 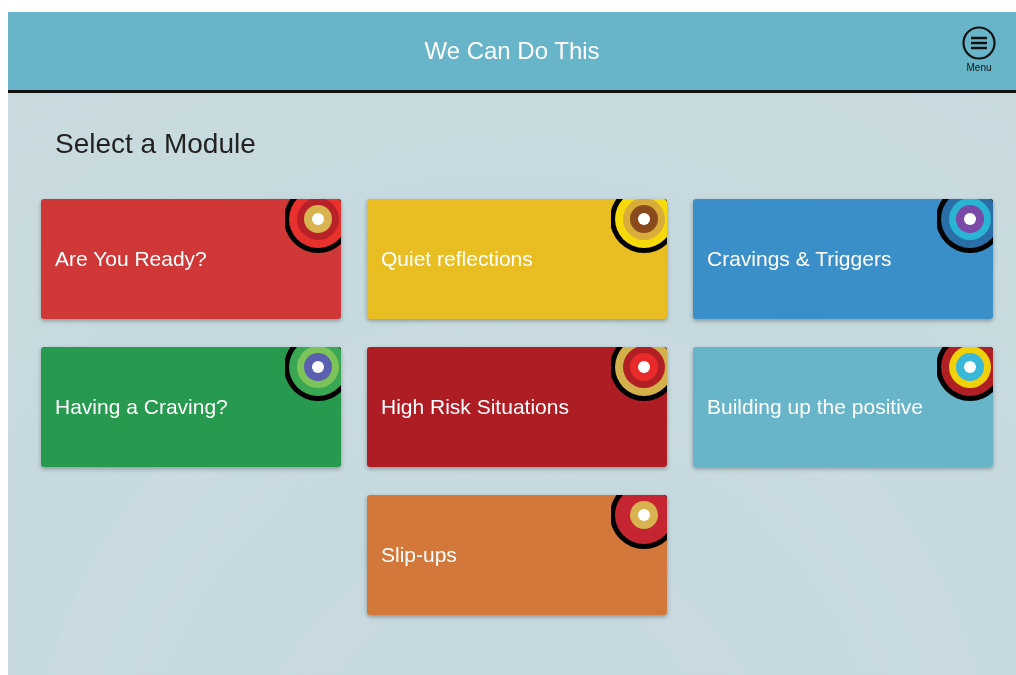 What do you see at coordinates (979, 43) in the screenshot?
I see `menu-icon` at bounding box center [979, 43].